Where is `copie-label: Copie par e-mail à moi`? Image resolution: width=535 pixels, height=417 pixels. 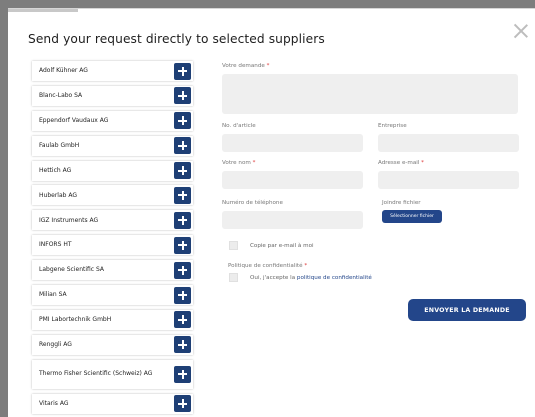 copie-label: Copie par e-mail à moi is located at coordinates (282, 246).